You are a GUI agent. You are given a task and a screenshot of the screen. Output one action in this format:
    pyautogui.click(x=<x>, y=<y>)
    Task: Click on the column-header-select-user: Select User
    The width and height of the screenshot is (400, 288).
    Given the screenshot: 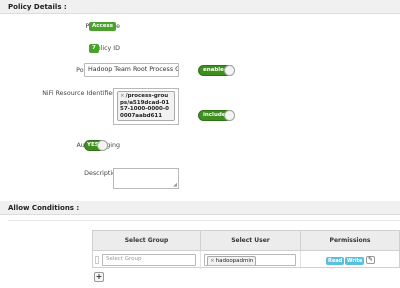 What is the action you would take?
    pyautogui.click(x=251, y=241)
    